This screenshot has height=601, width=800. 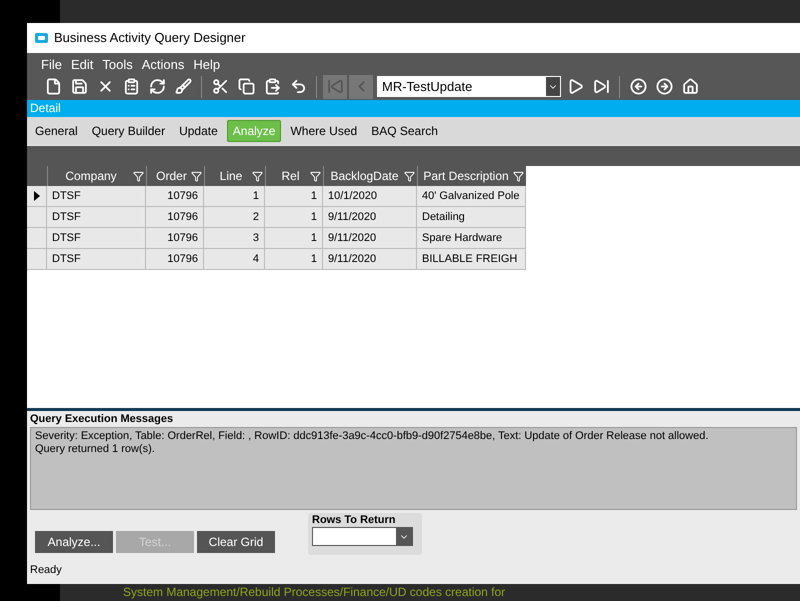 I want to click on window-title: Business Activity Query Designer, so click(x=150, y=38).